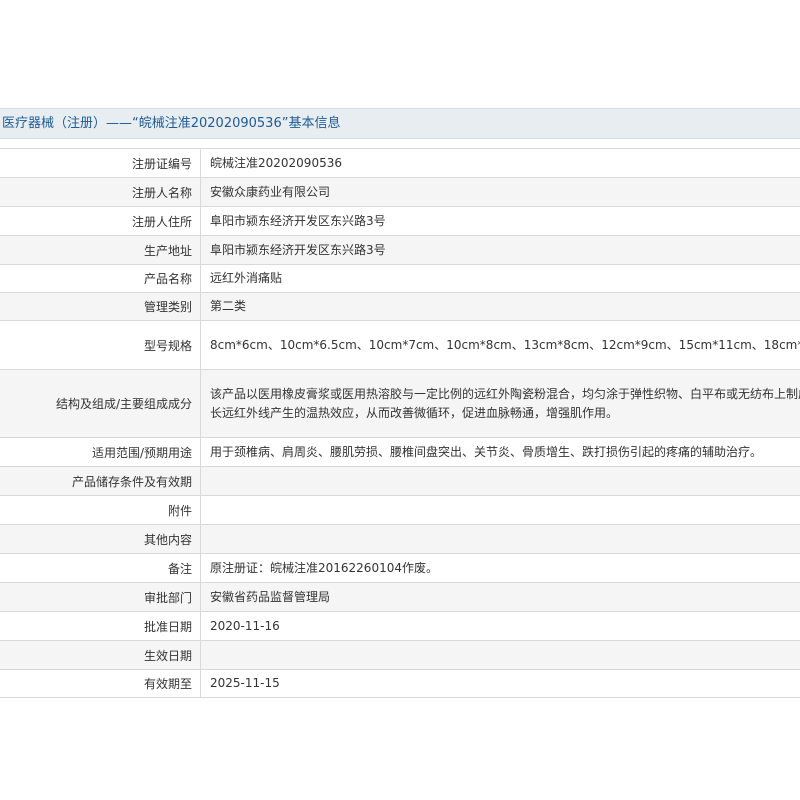  Describe the element at coordinates (100, 683) in the screenshot. I see `row-label: 有效期至` at that location.